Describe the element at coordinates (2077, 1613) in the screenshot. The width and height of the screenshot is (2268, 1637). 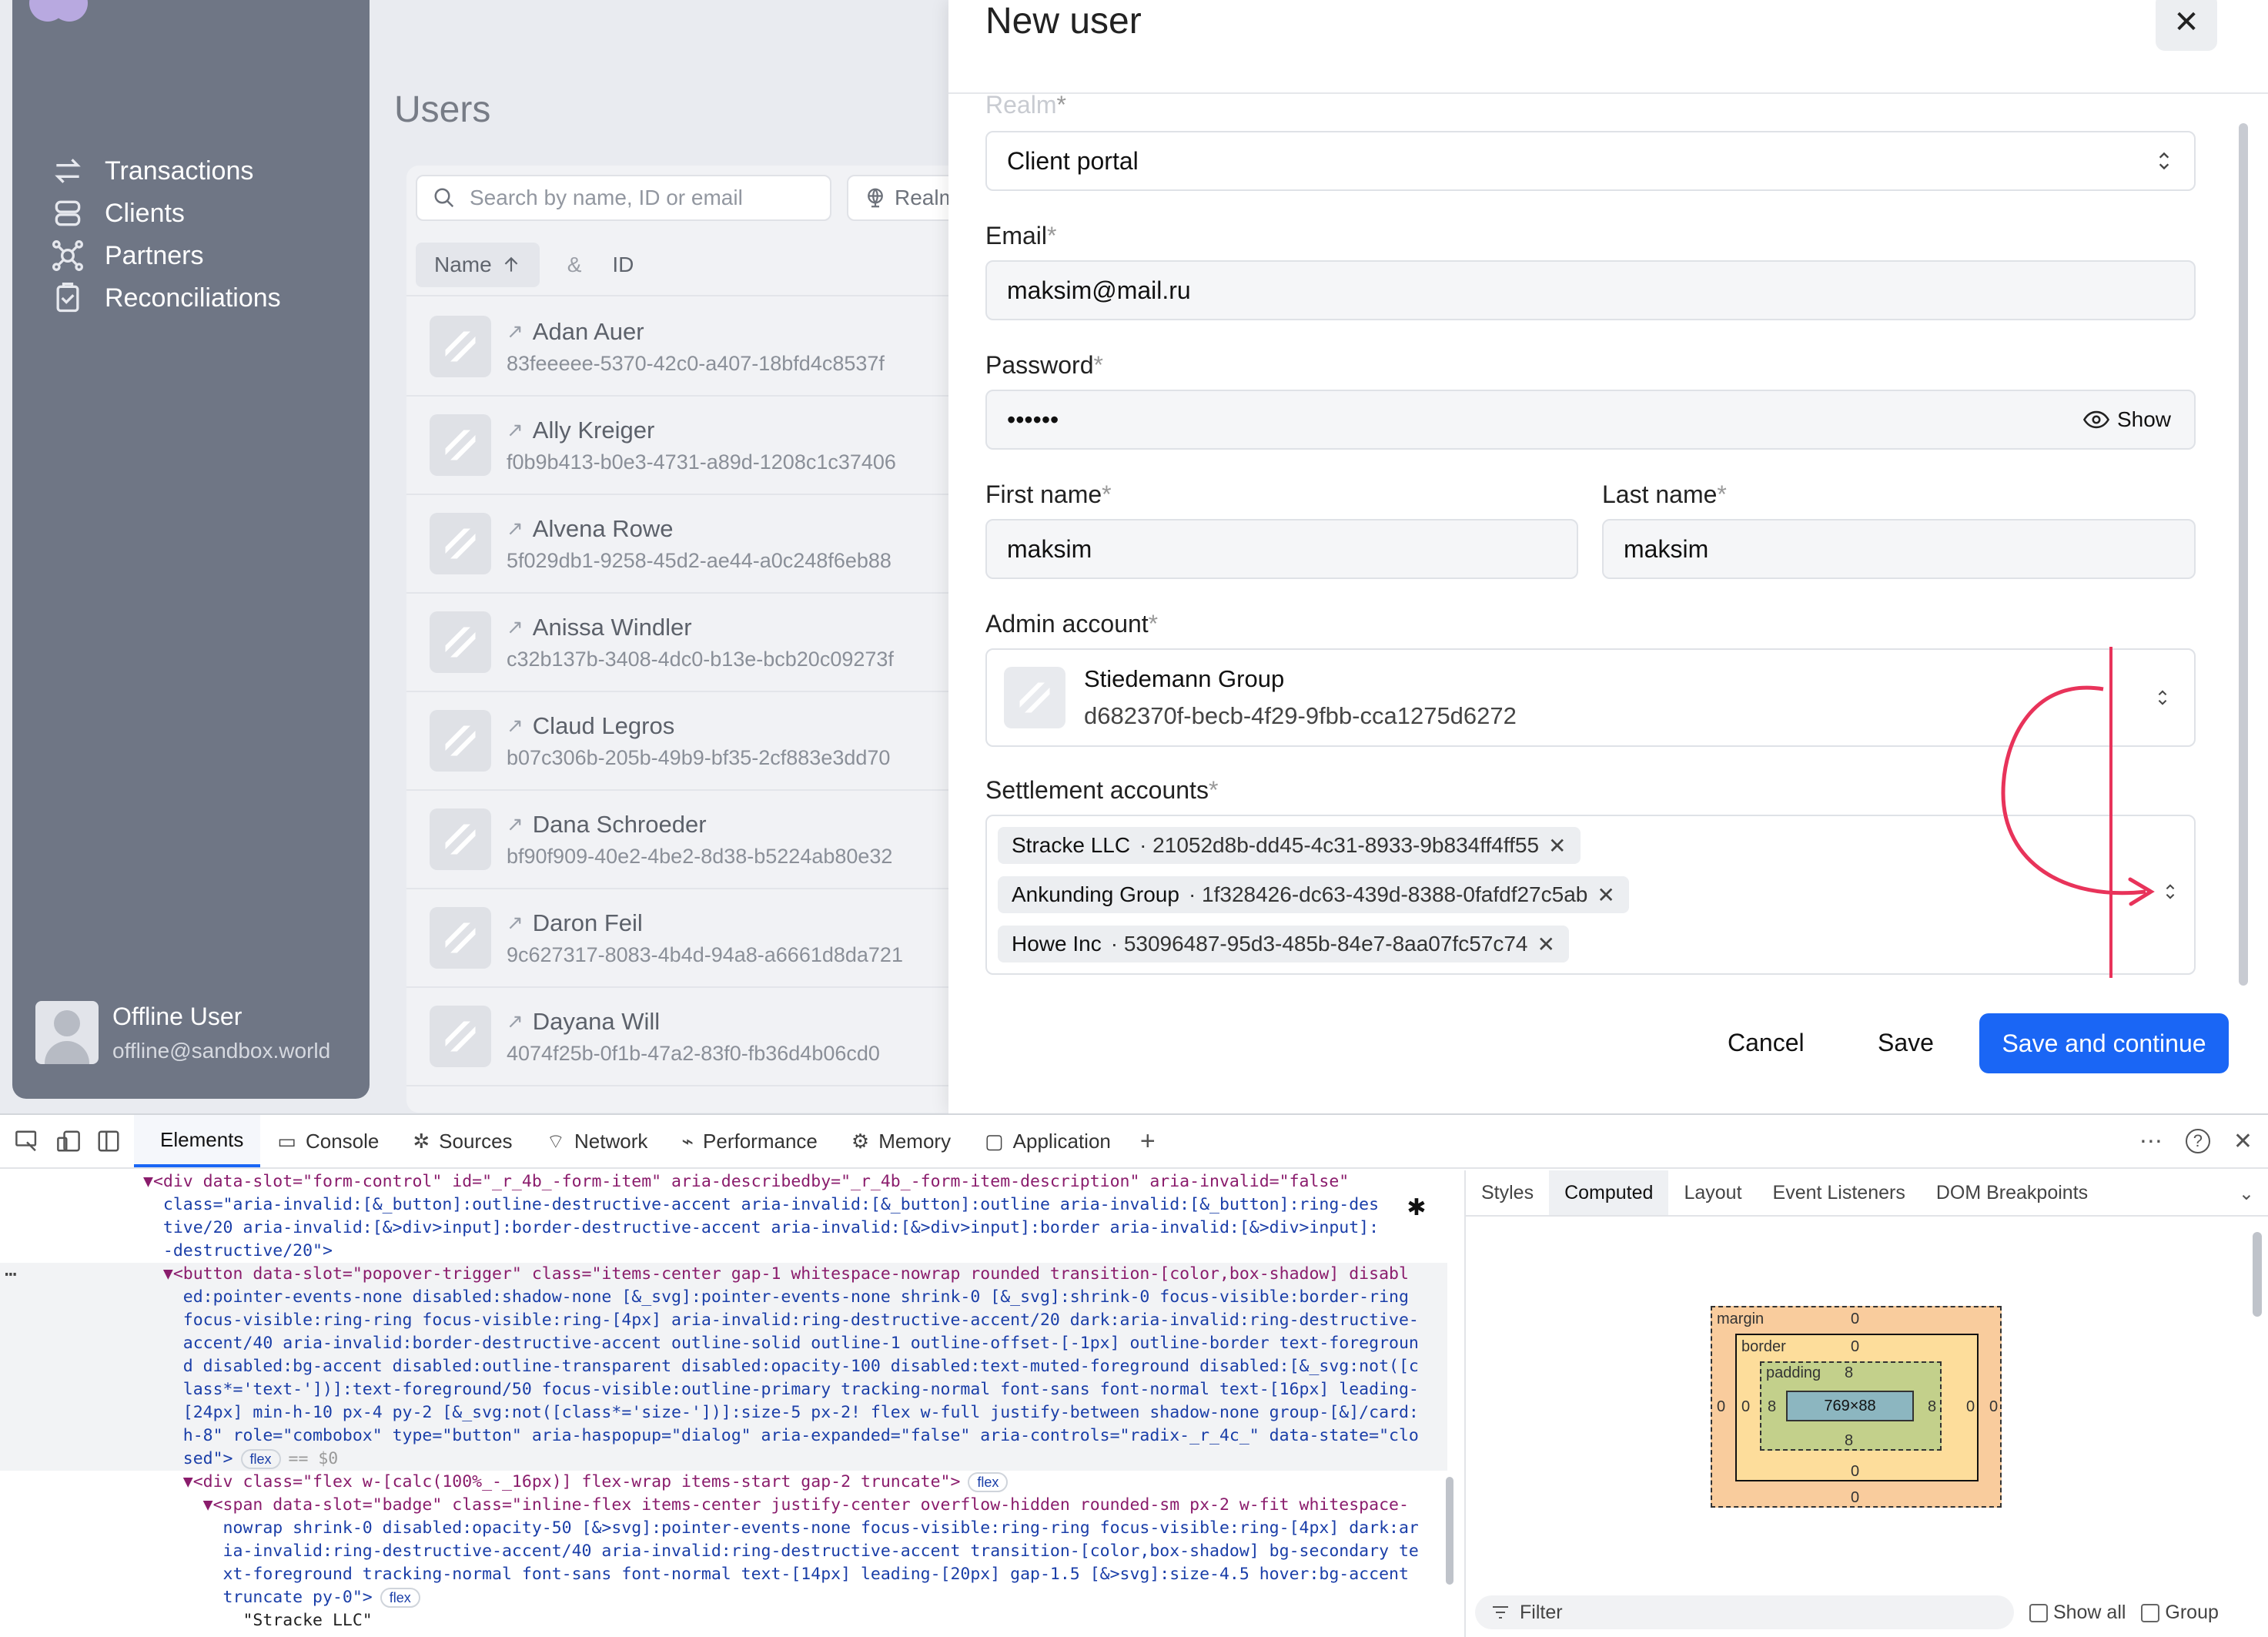
I see `show-all-checkbox: Show all` at that location.